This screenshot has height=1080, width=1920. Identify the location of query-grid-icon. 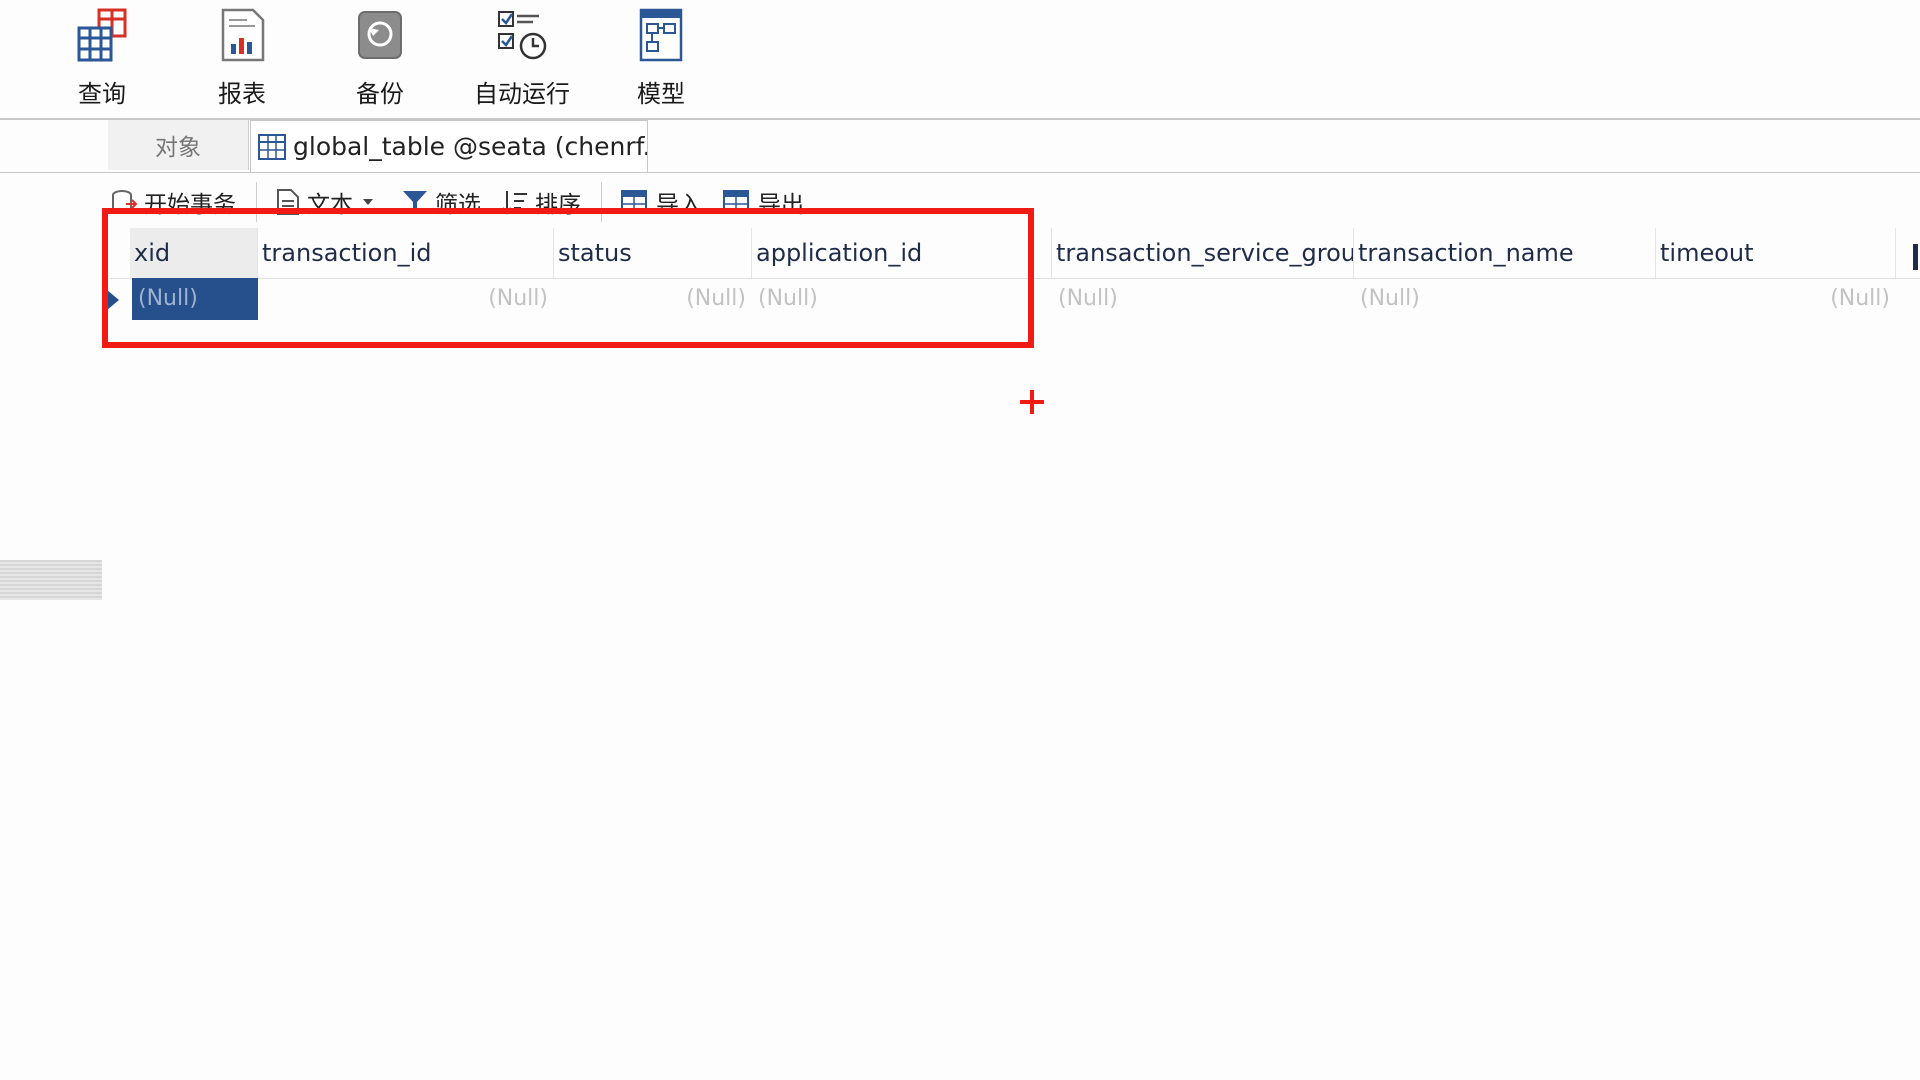
(102, 35).